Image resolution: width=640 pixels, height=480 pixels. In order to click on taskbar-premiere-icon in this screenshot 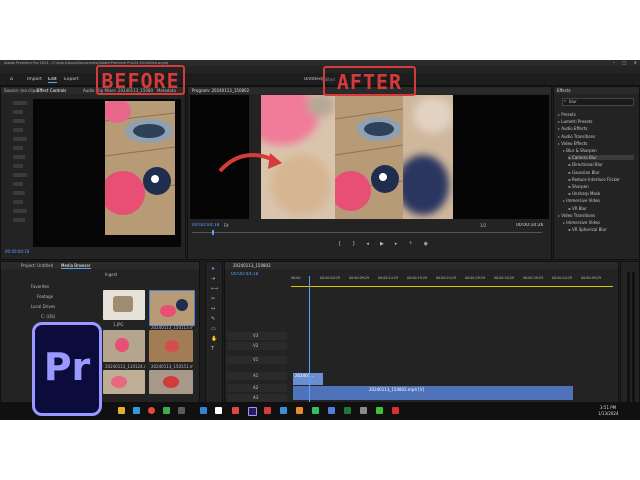, I will do `click(252, 411)`.